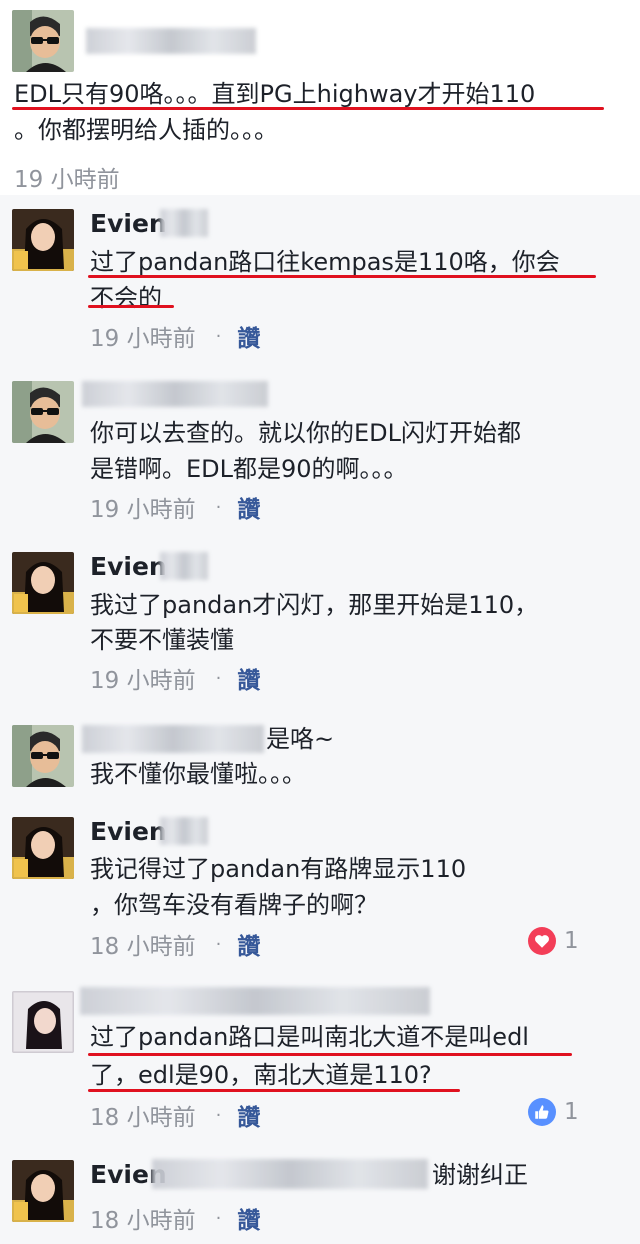  I want to click on post-text-line-2: 。你都摆明给人插的。。。, so click(146, 130).